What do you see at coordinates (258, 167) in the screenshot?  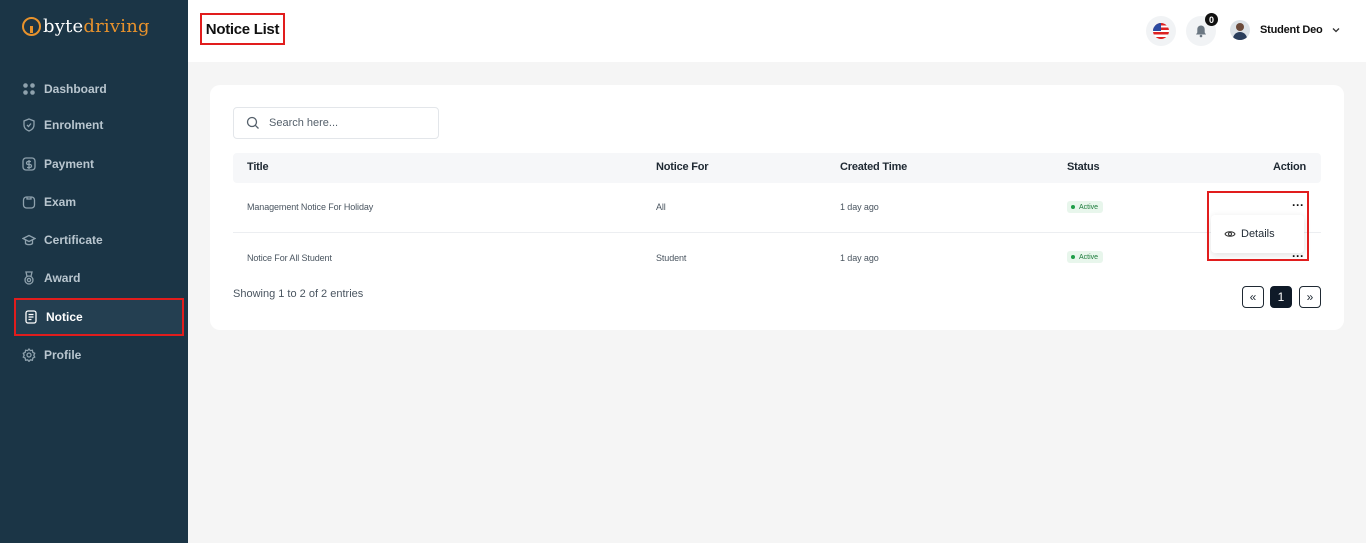 I see `column-header-title: Title` at bounding box center [258, 167].